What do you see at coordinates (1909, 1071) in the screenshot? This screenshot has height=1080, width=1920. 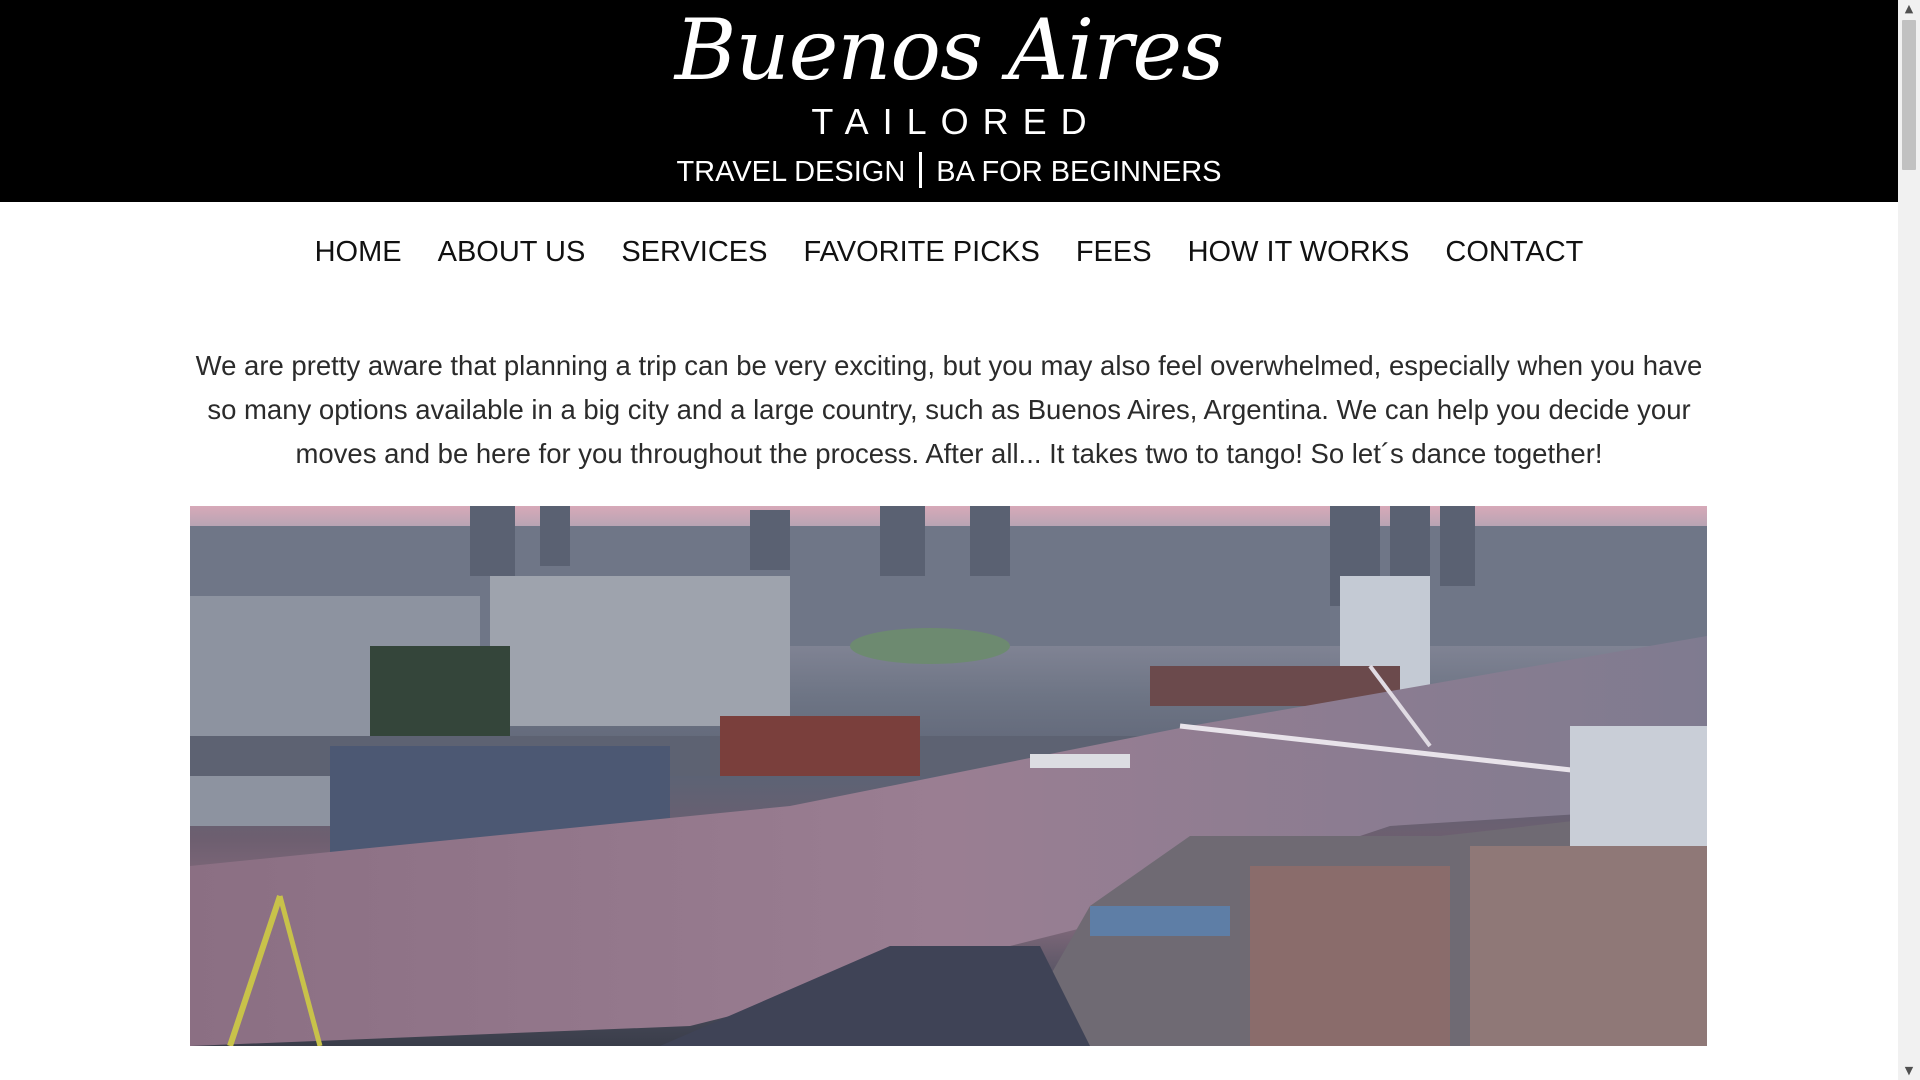 I see `chevron-down-icon: ▼` at bounding box center [1909, 1071].